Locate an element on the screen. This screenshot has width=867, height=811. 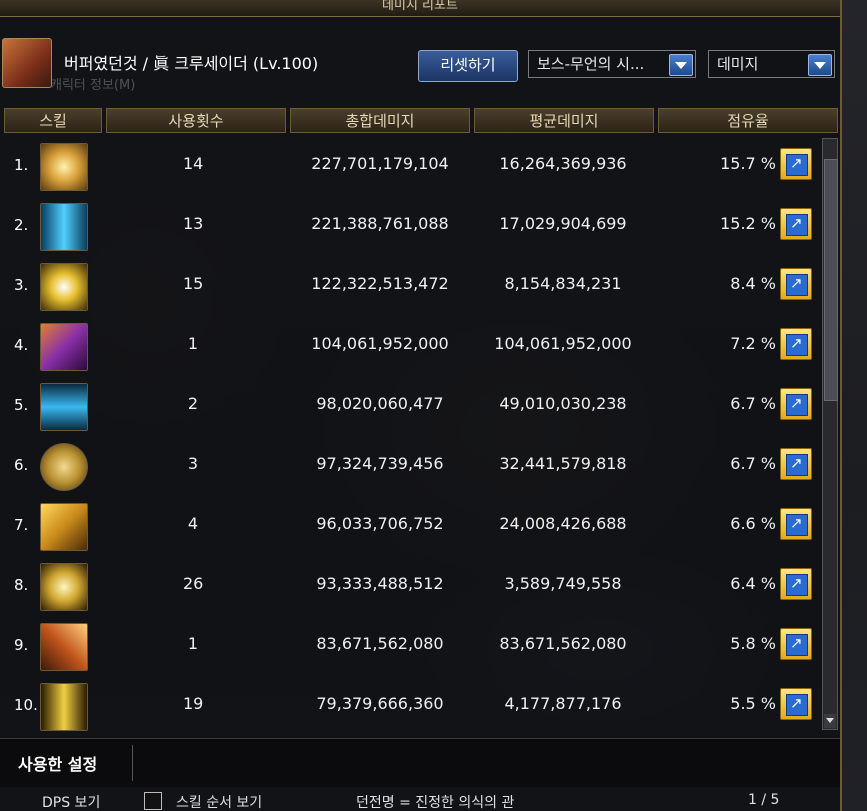
tab-used-settings: 사용한 설정 is located at coordinates (57, 763).